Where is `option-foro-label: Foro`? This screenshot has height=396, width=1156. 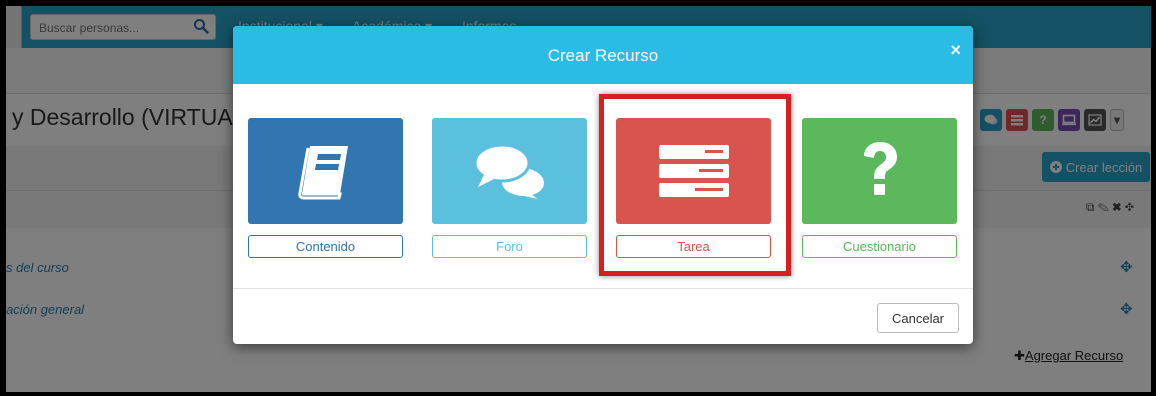
option-foro-label: Foro is located at coordinates (509, 246).